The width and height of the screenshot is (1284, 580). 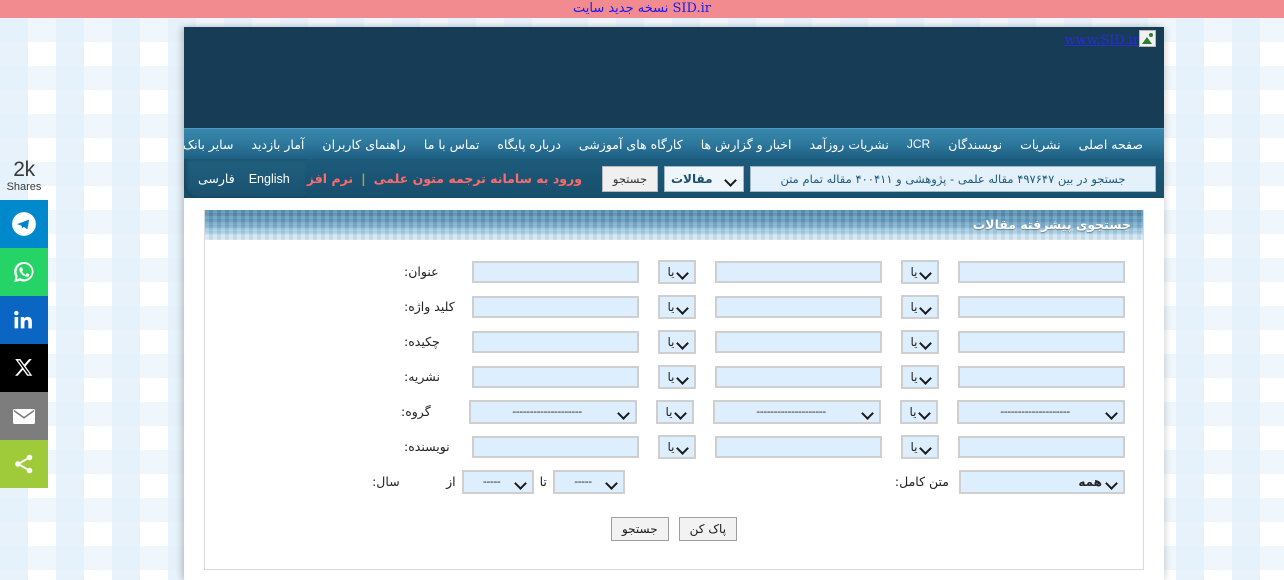 What do you see at coordinates (216, 178) in the screenshot?
I see `language-farsi: فارسی` at bounding box center [216, 178].